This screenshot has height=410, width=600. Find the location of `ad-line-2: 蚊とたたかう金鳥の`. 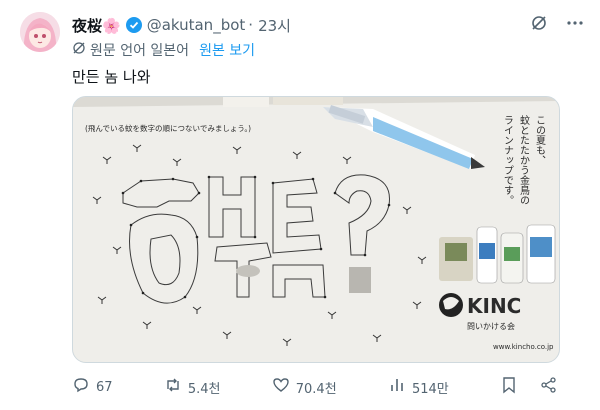

ad-line-2: 蚊とたたかう金鳥の is located at coordinates (524, 159).